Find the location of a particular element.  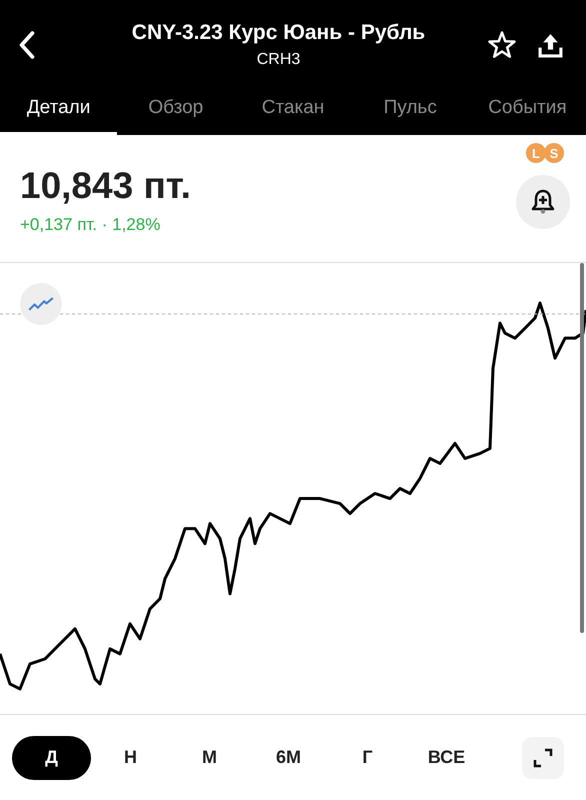

price-value: 10,843 пт. is located at coordinates (105, 186).